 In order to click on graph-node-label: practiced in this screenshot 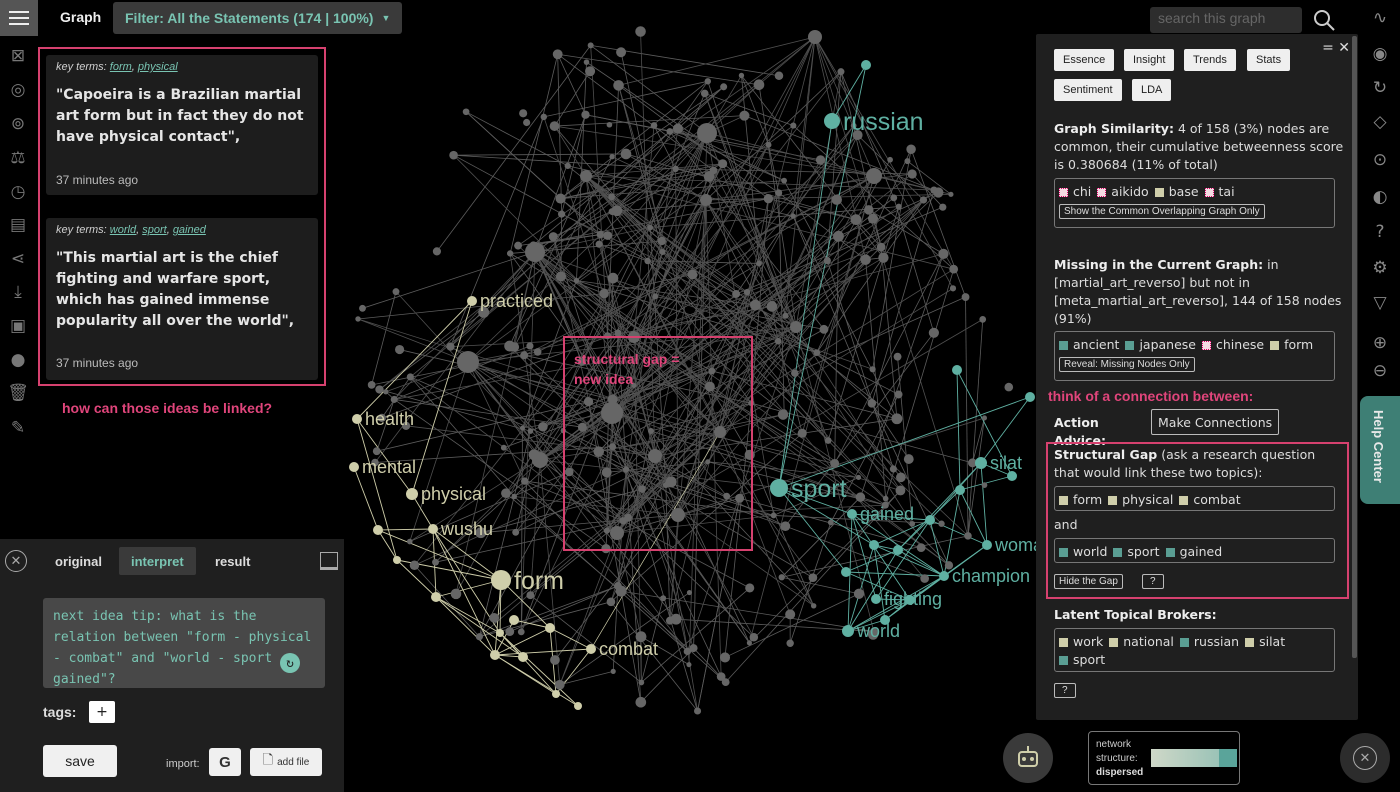, I will do `click(516, 301)`.